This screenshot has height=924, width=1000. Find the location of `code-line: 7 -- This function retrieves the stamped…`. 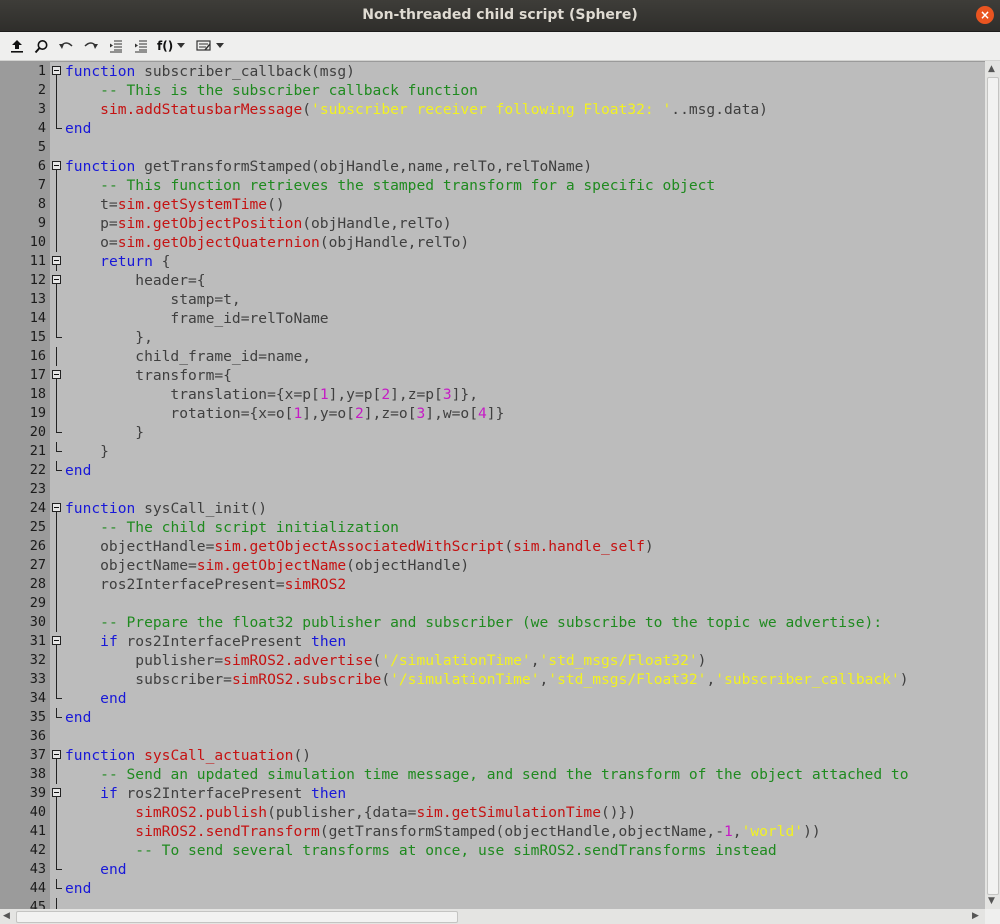

code-line: 7 -- This function retrieves the stamped… is located at coordinates (492, 185).